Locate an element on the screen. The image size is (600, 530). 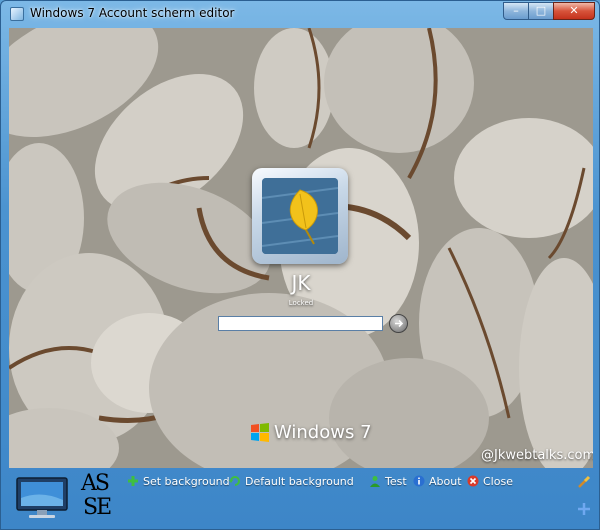
test-label: Test is located at coordinates (396, 481).